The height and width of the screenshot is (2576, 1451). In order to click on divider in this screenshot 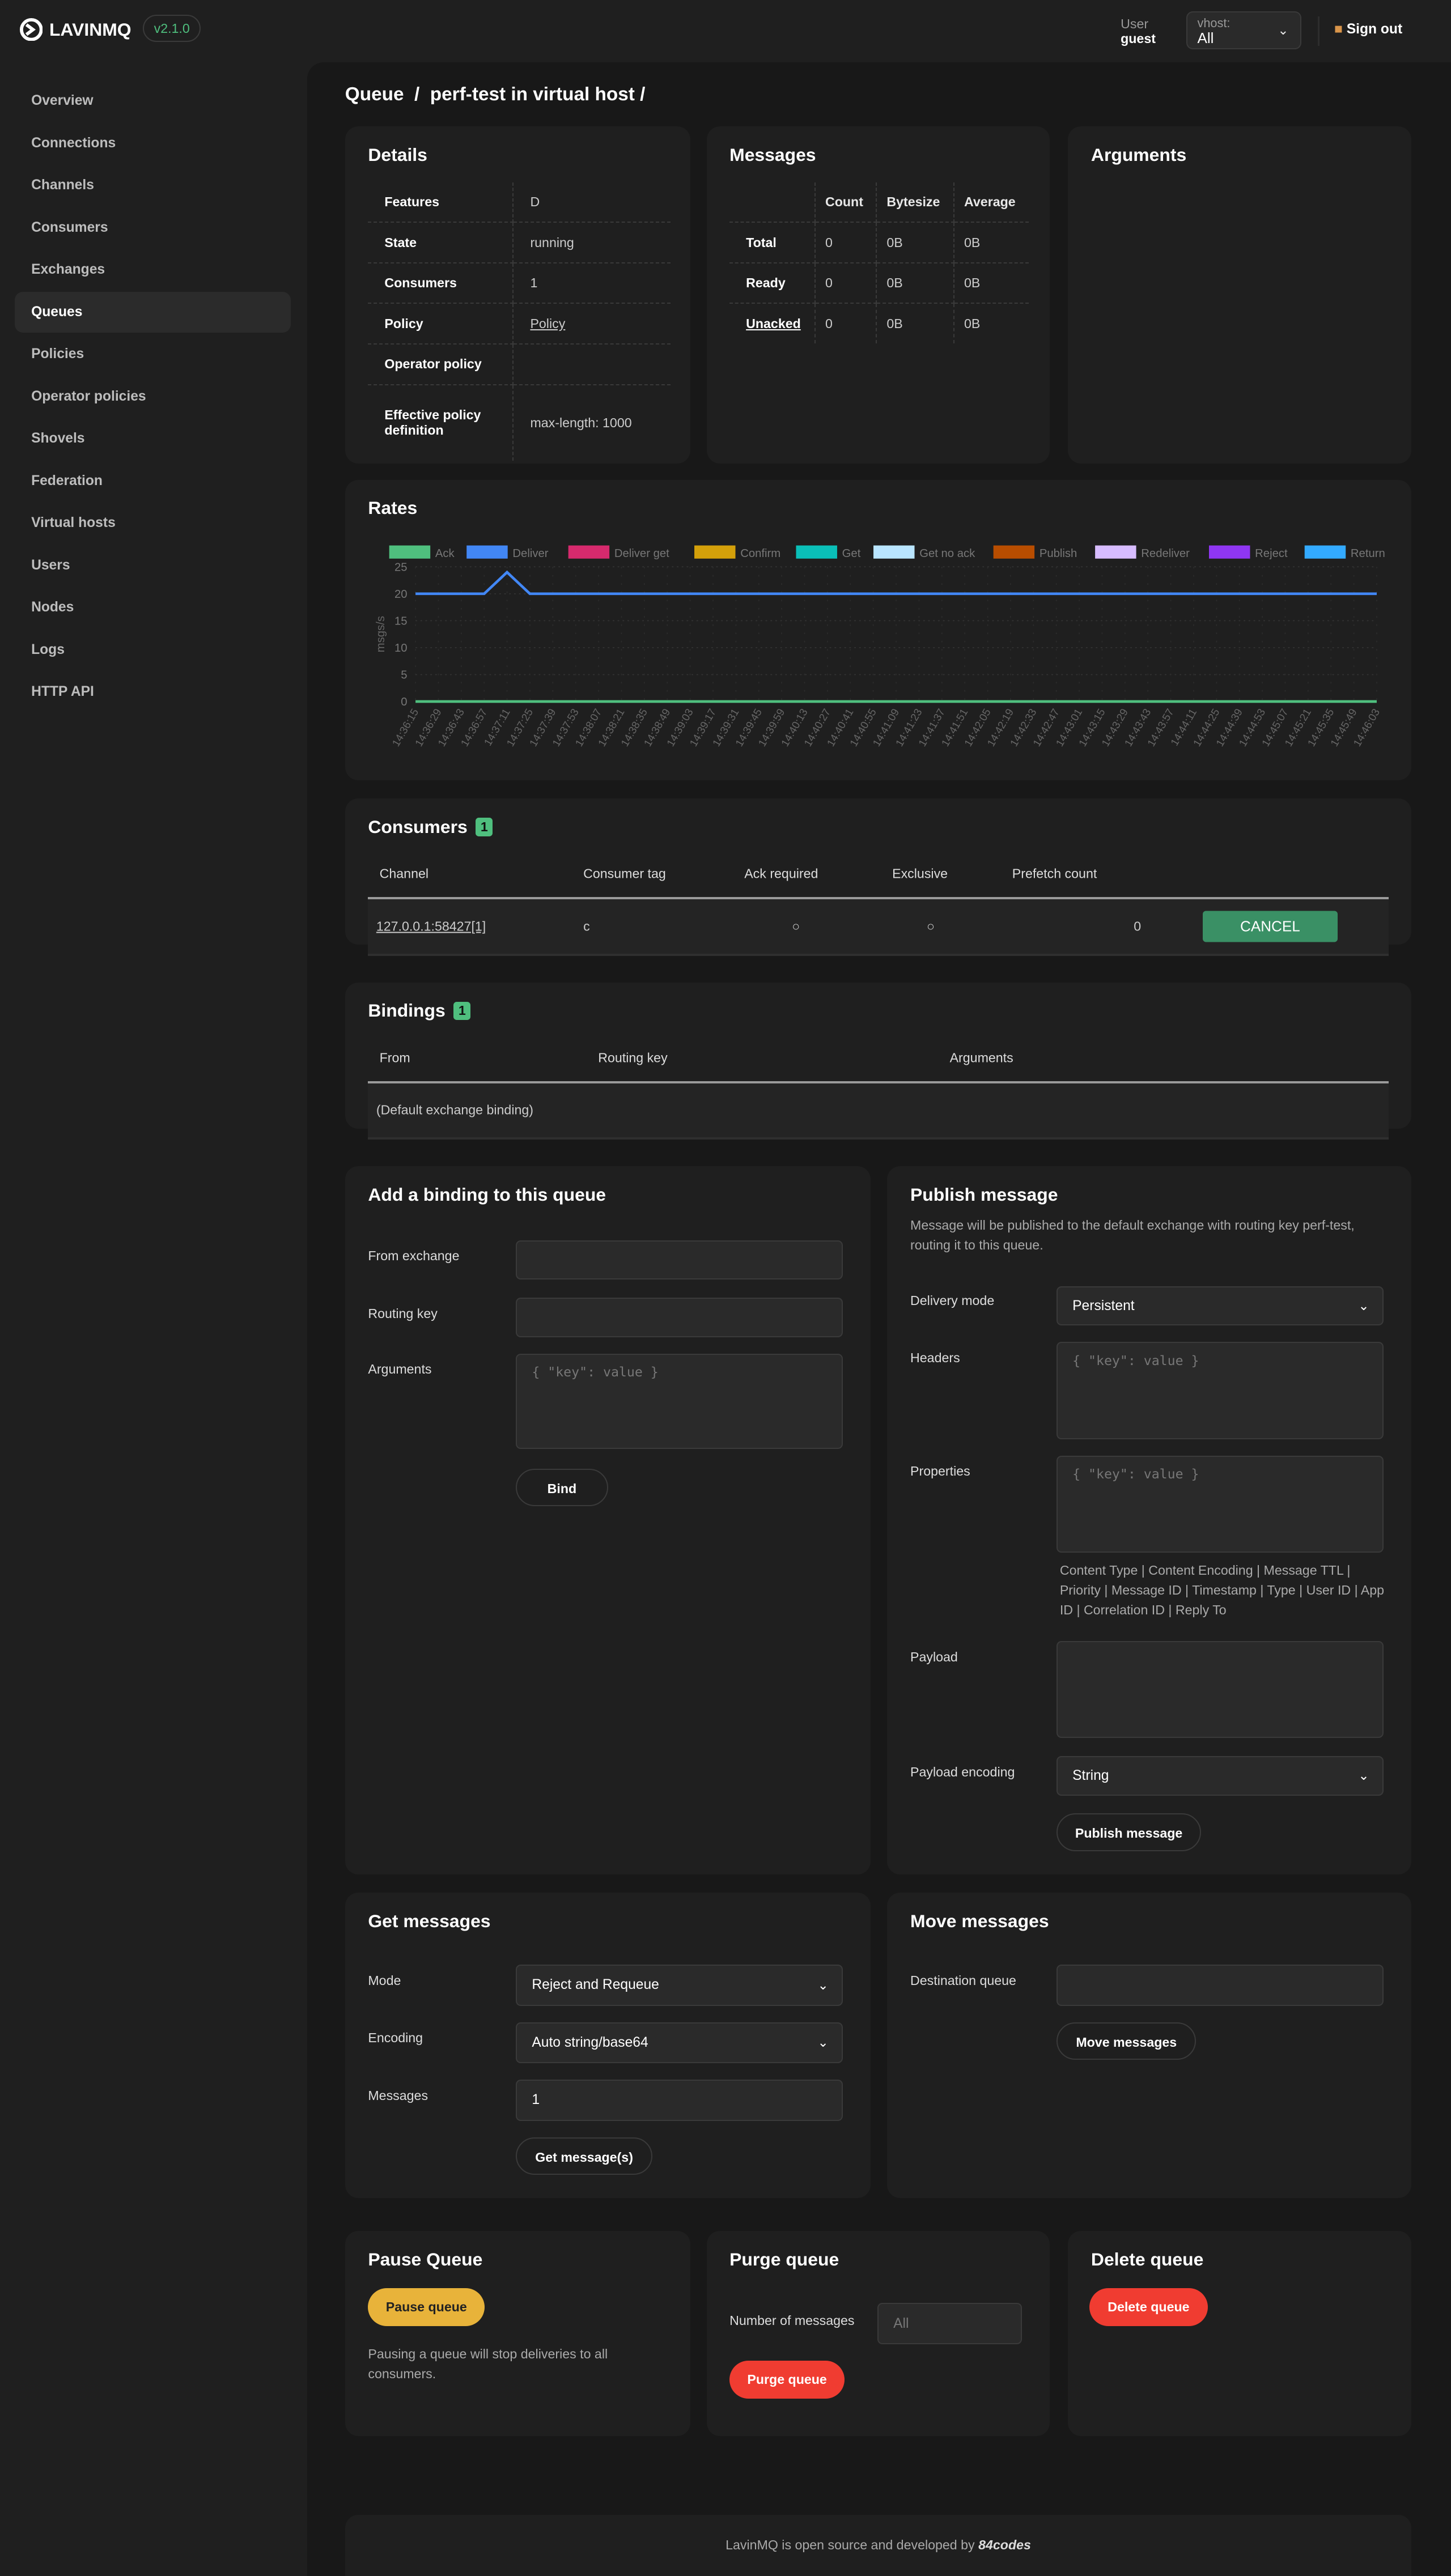, I will do `click(1318, 31)`.